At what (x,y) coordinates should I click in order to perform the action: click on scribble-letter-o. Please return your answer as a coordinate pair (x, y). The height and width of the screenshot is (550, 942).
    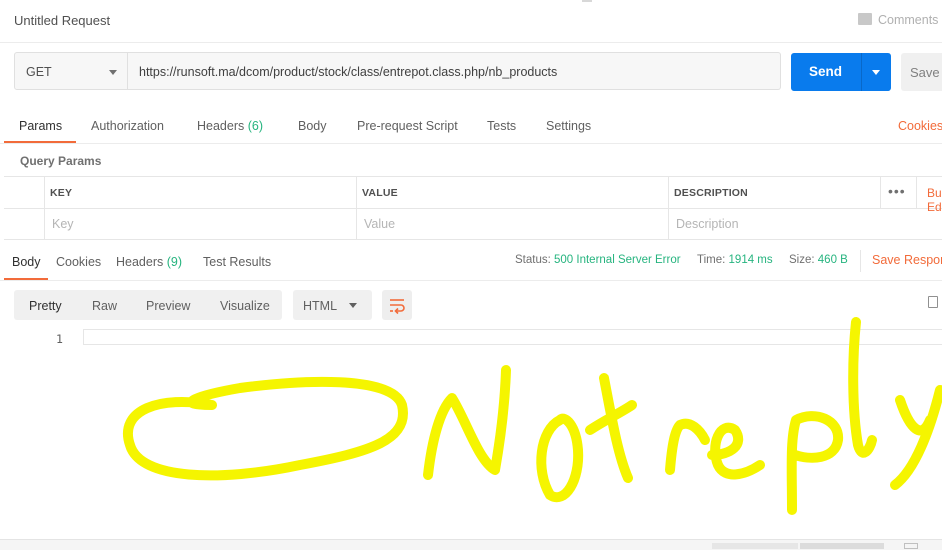
    Looking at the image, I should click on (560, 458).